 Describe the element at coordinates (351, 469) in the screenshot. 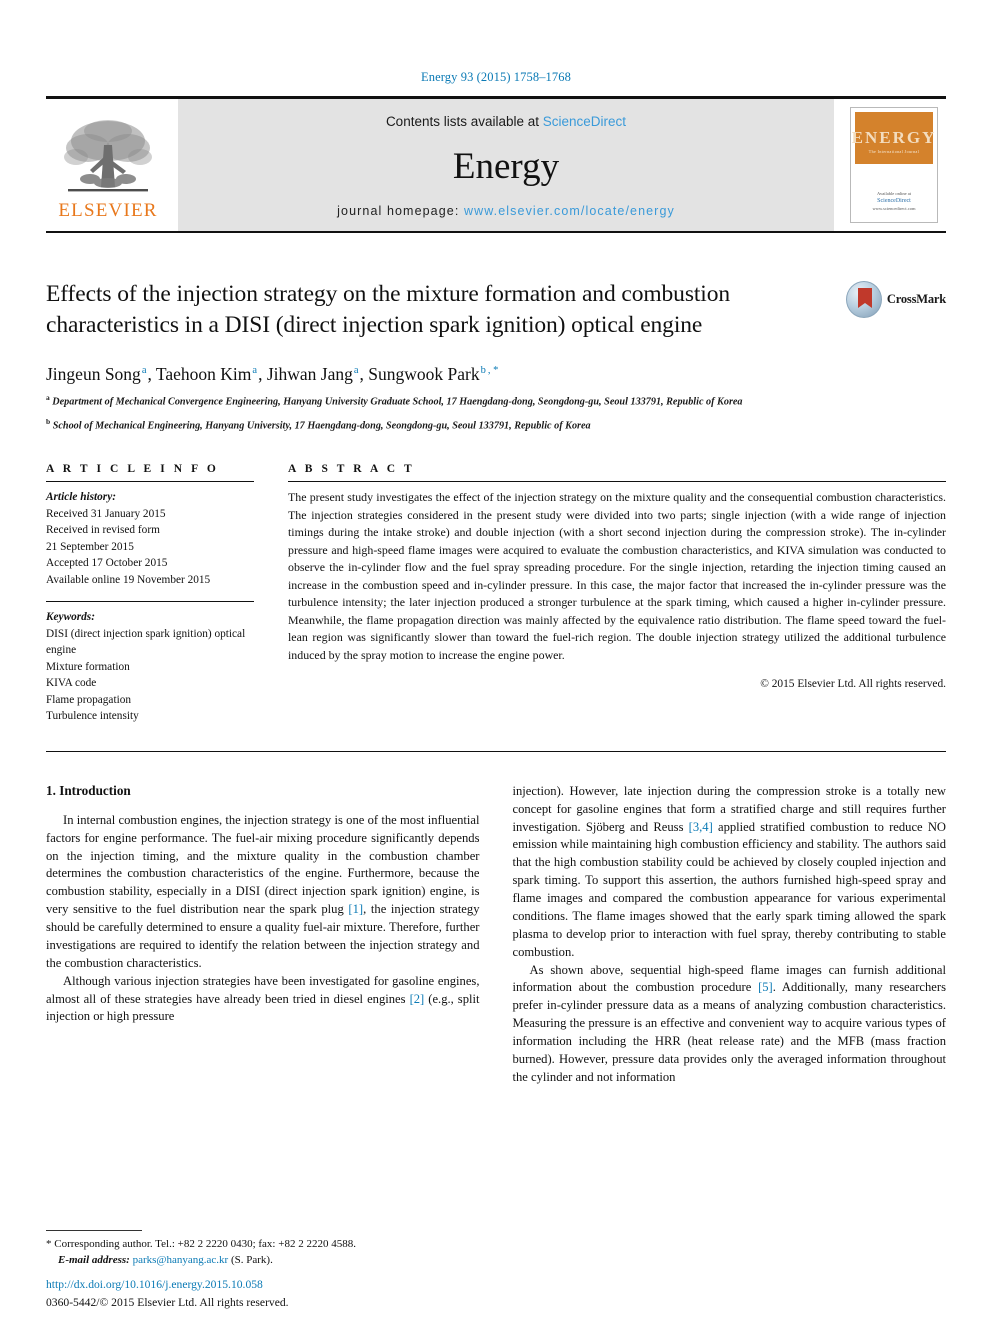

I see `abstract-heading: A B S T R A C T` at that location.